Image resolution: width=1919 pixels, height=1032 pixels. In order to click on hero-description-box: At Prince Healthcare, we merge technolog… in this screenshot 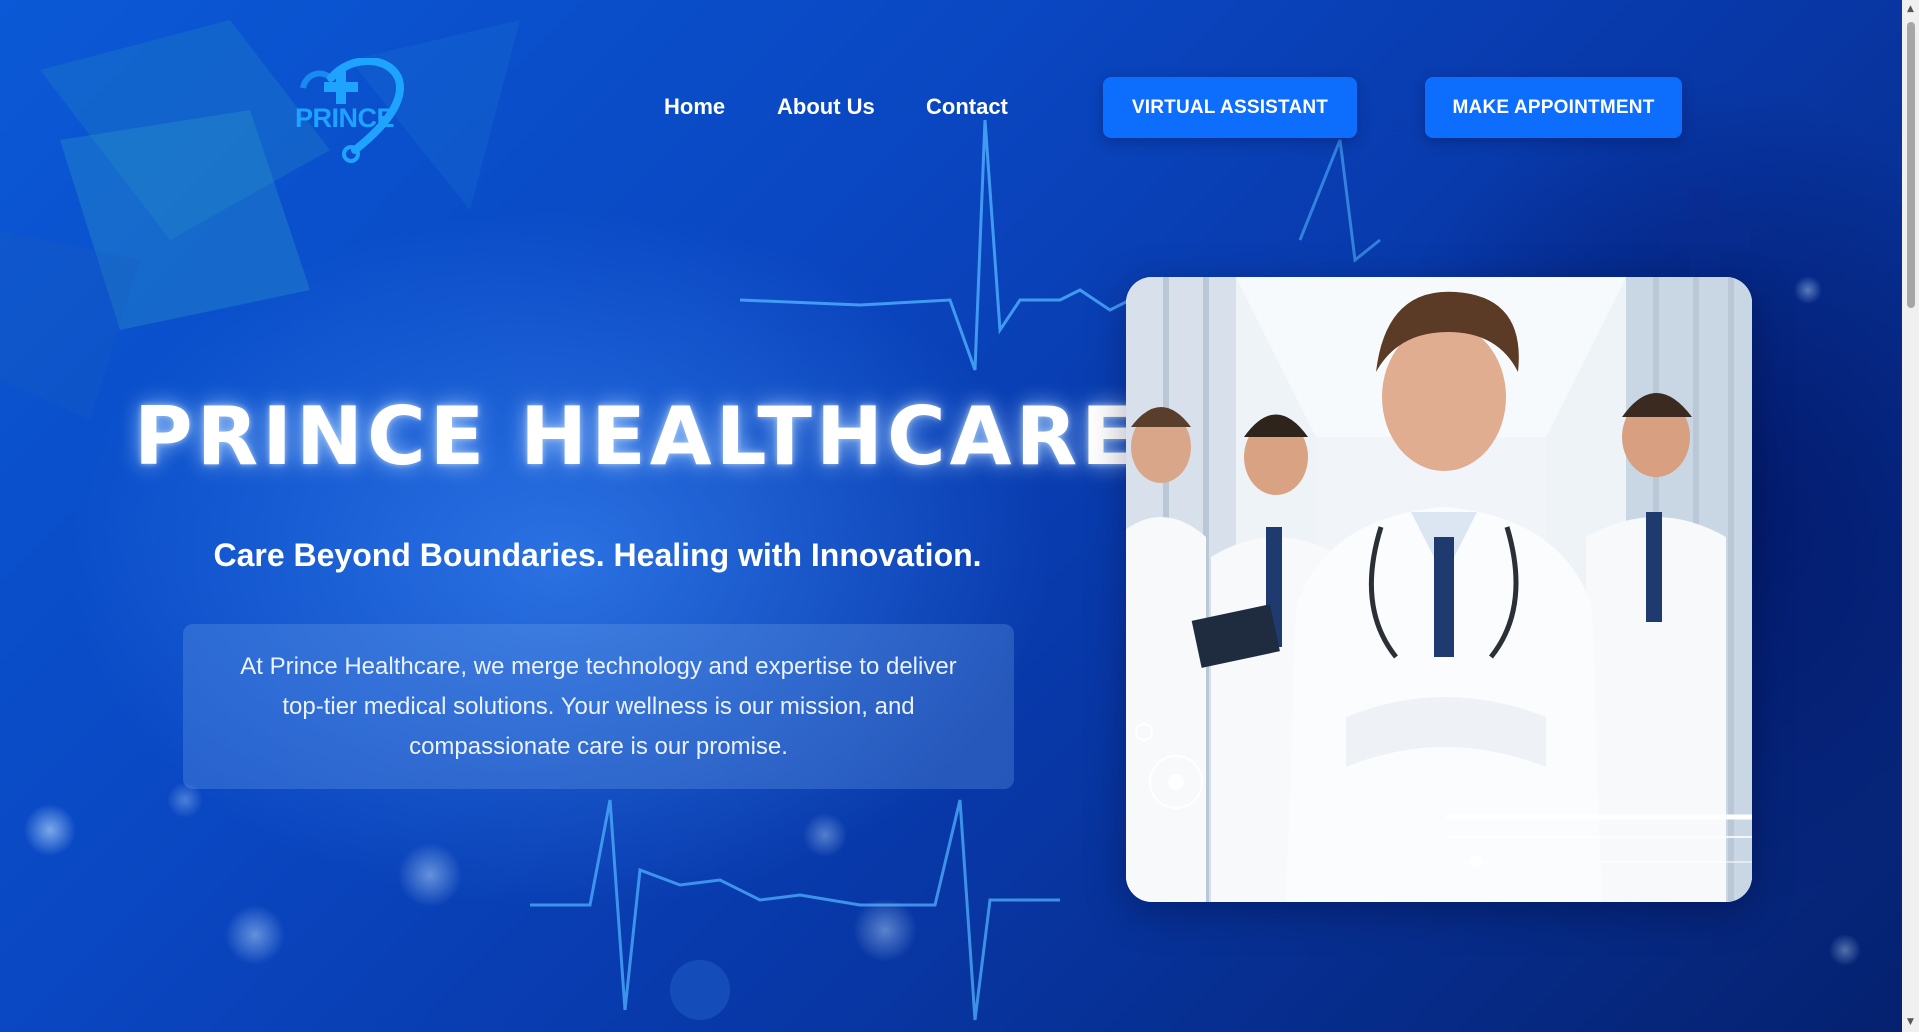, I will do `click(598, 706)`.